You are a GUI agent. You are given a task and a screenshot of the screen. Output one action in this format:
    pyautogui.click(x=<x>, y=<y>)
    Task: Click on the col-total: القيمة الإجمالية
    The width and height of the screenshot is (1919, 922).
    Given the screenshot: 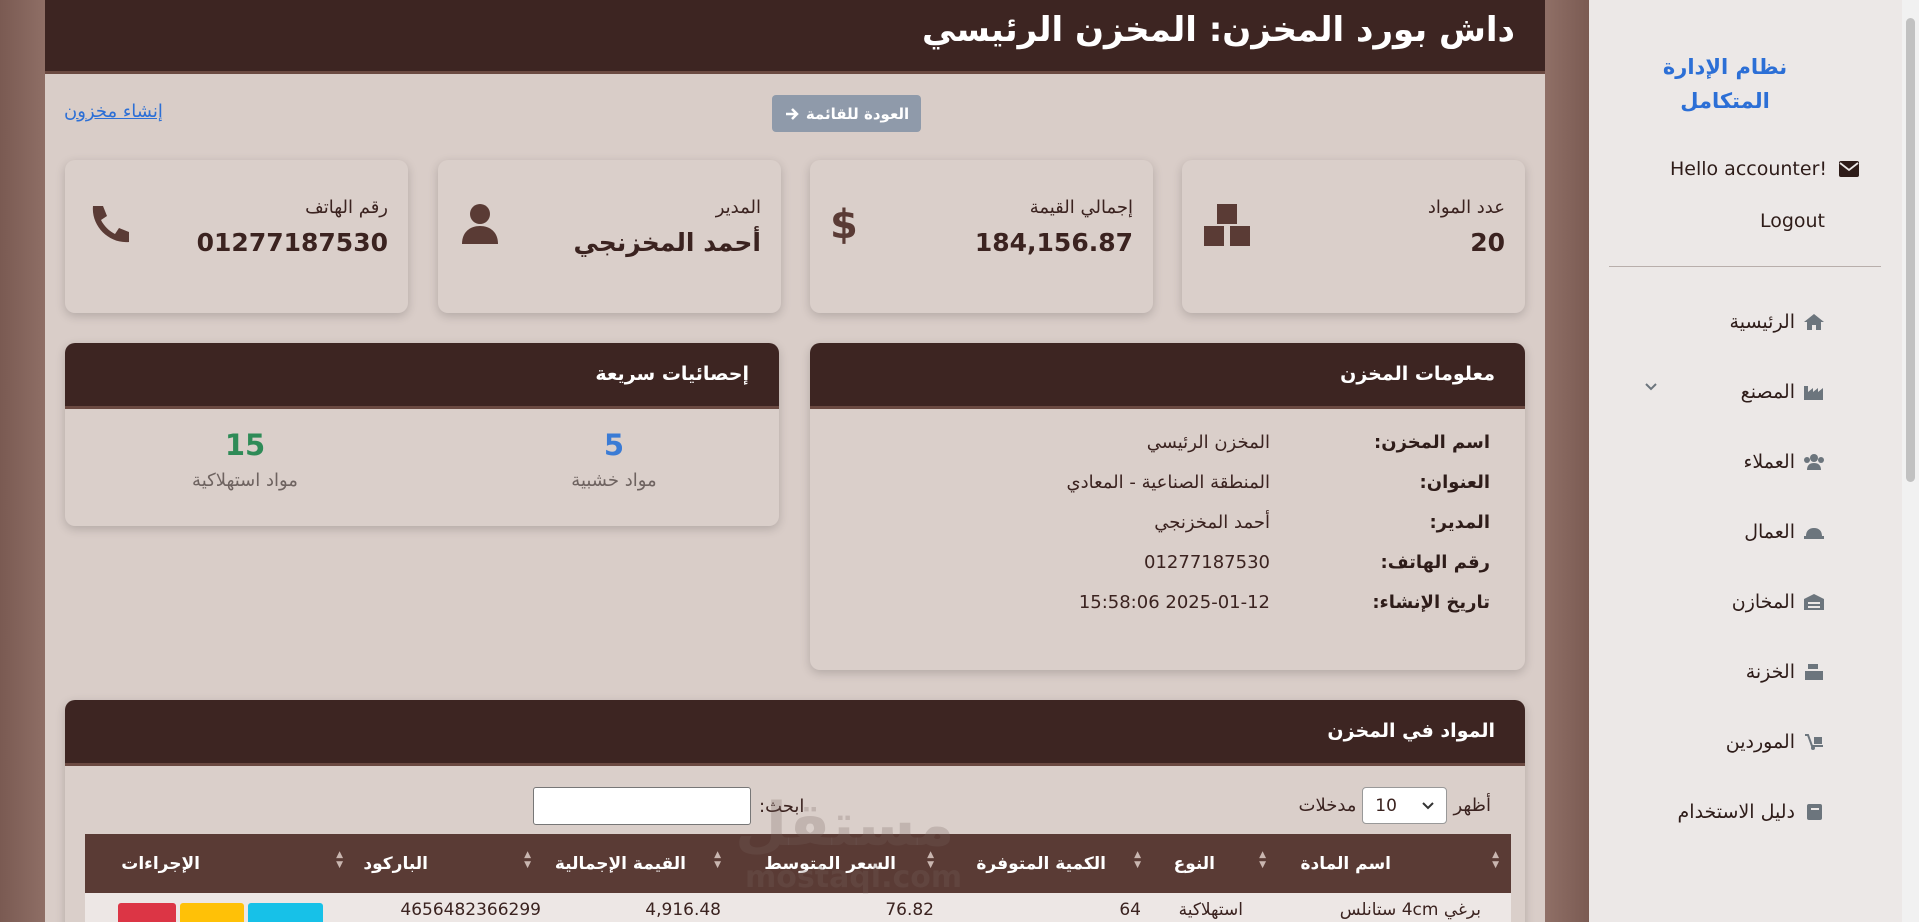 What is the action you would take?
    pyautogui.click(x=620, y=863)
    